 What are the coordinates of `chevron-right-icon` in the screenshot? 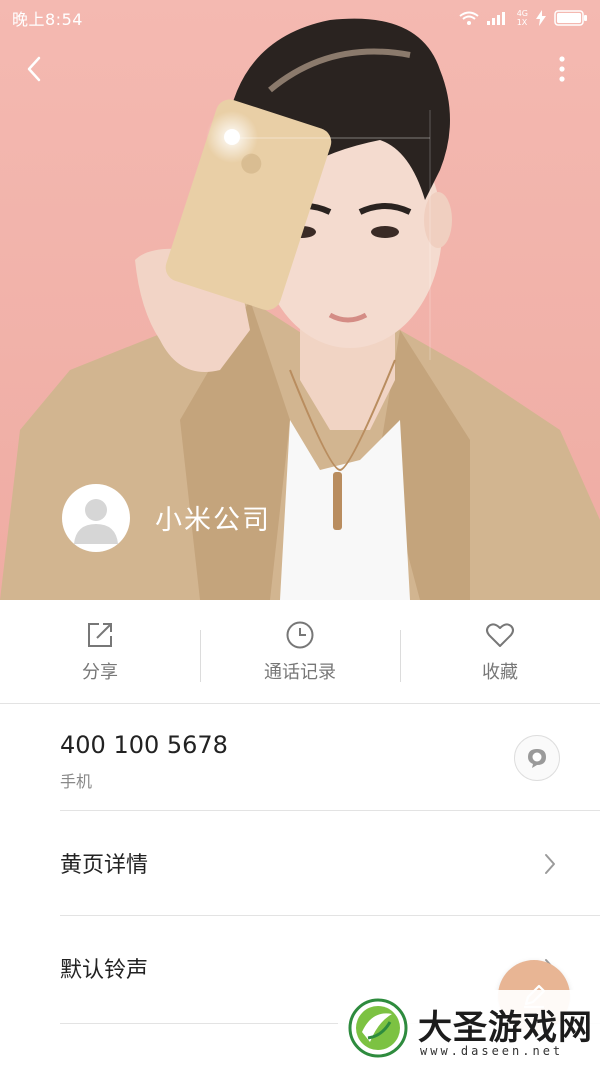 It's located at (550, 864).